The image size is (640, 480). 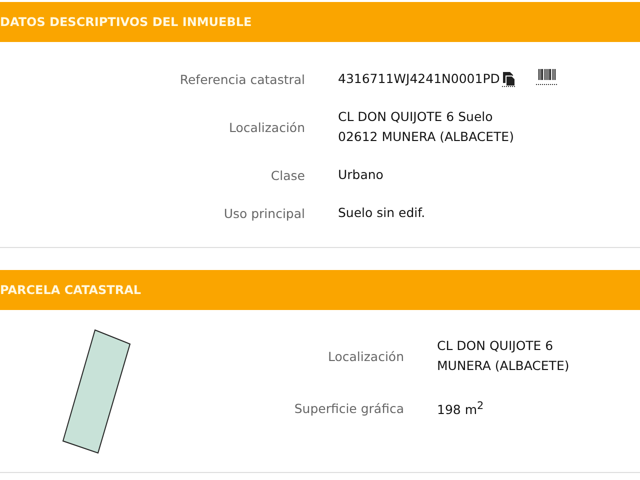 I want to click on field-value: Suelo sin edif., so click(x=382, y=212).